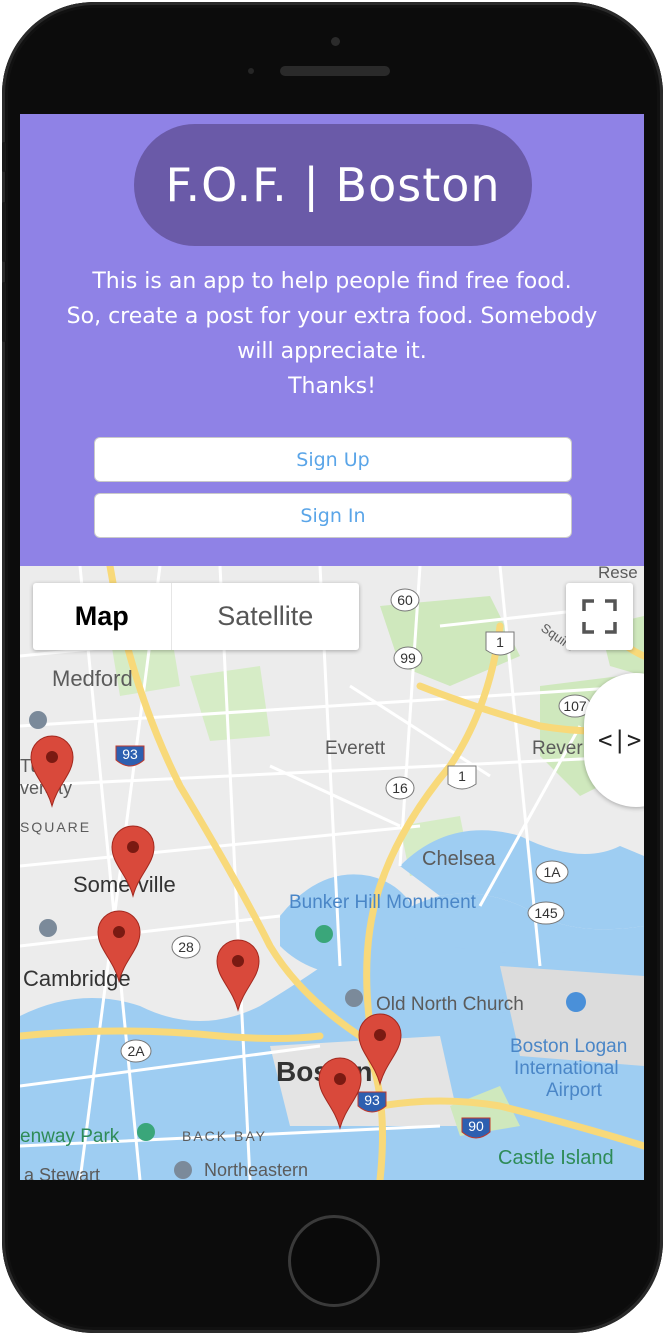  I want to click on svg-text: 1A, so click(552, 872).